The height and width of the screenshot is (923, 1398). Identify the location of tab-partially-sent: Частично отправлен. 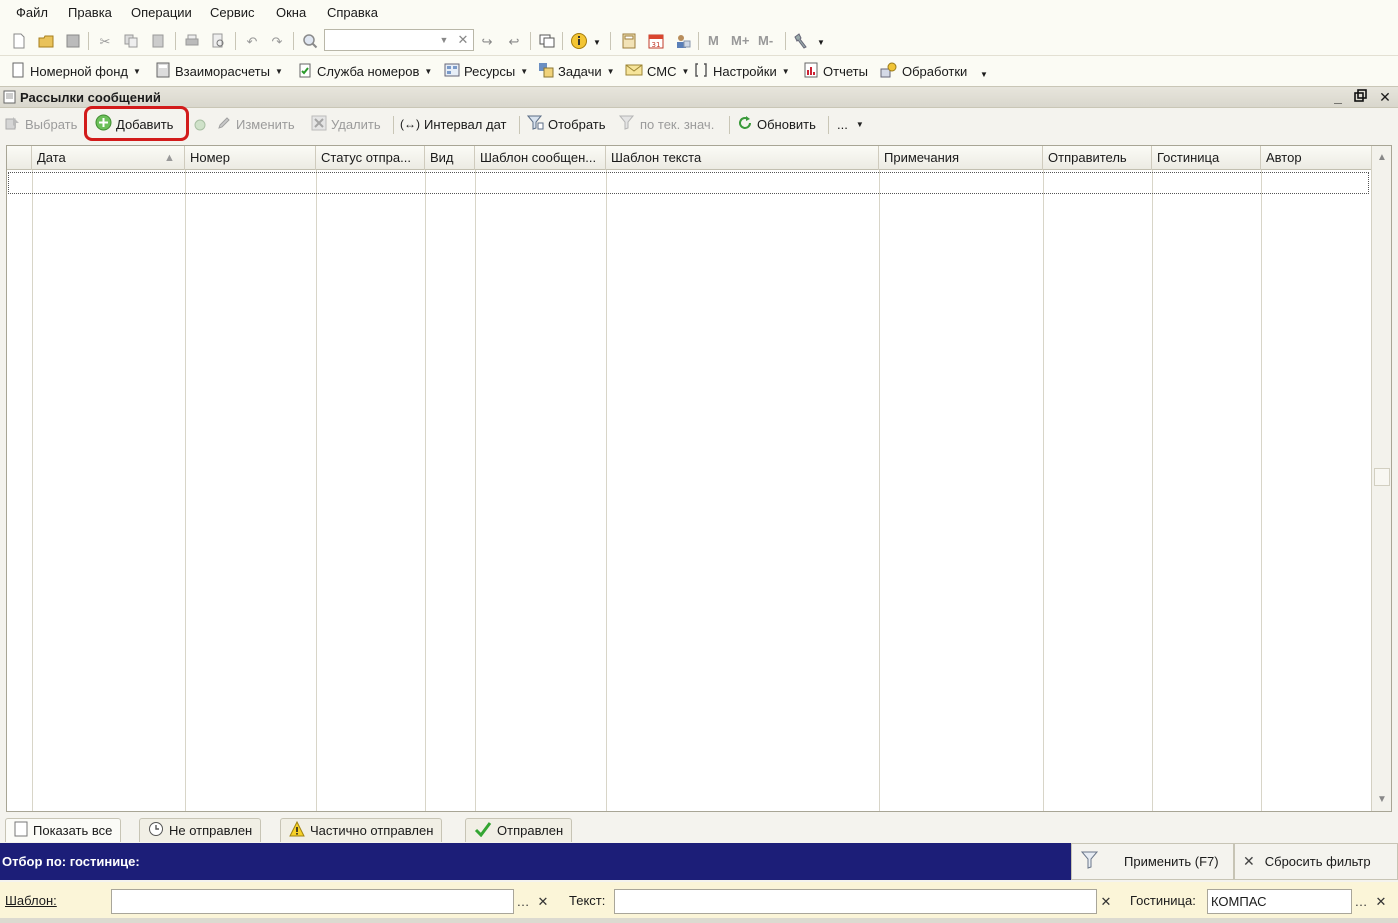
(361, 830).